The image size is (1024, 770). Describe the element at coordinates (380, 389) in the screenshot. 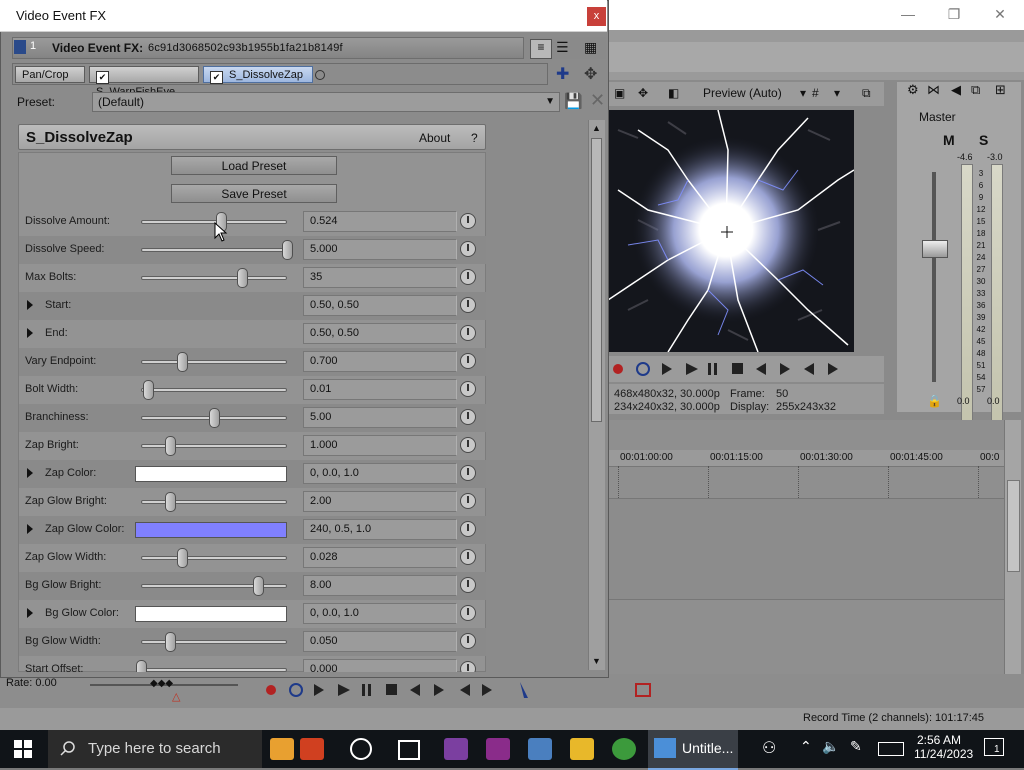

I see `param-value-field: 0.01` at that location.